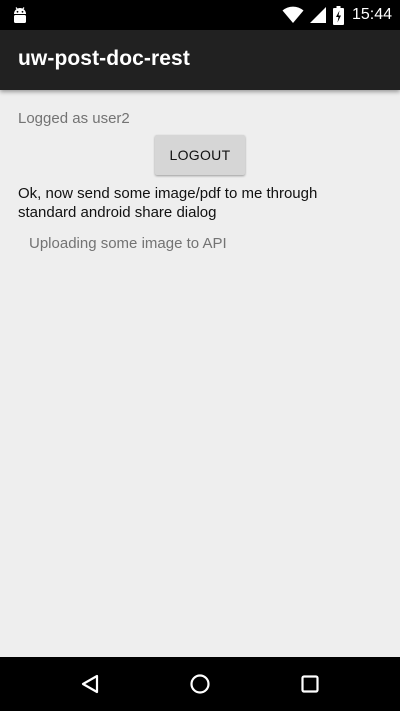 The height and width of the screenshot is (711, 400). I want to click on android-debug-icon, so click(20, 15).